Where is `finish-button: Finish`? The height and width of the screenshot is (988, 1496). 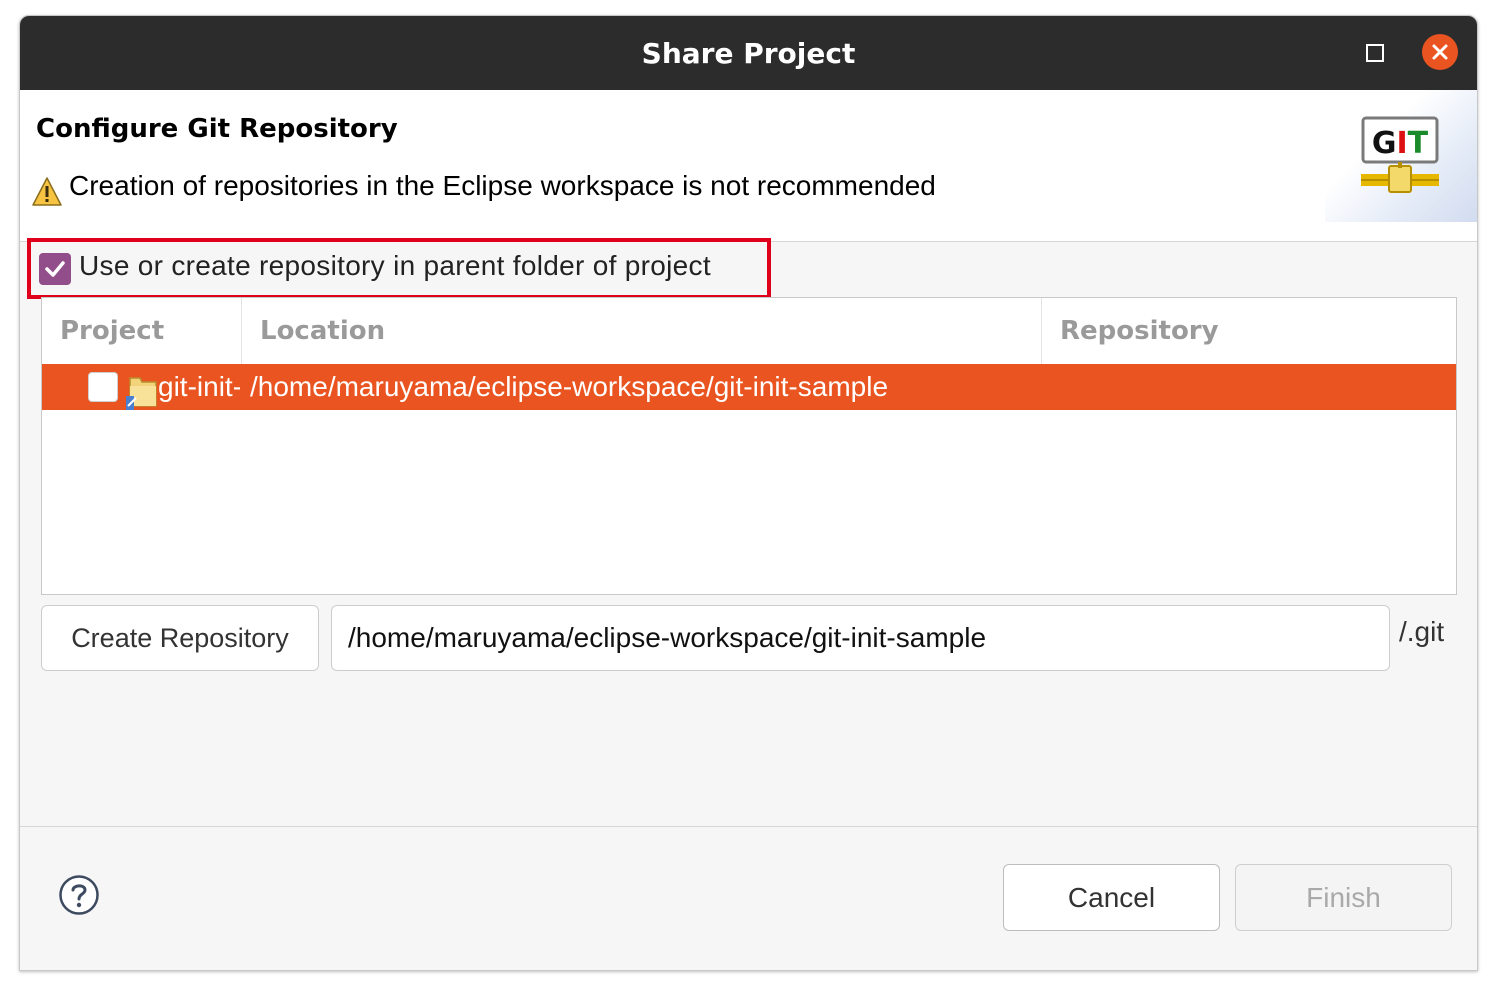
finish-button: Finish is located at coordinates (1343, 897).